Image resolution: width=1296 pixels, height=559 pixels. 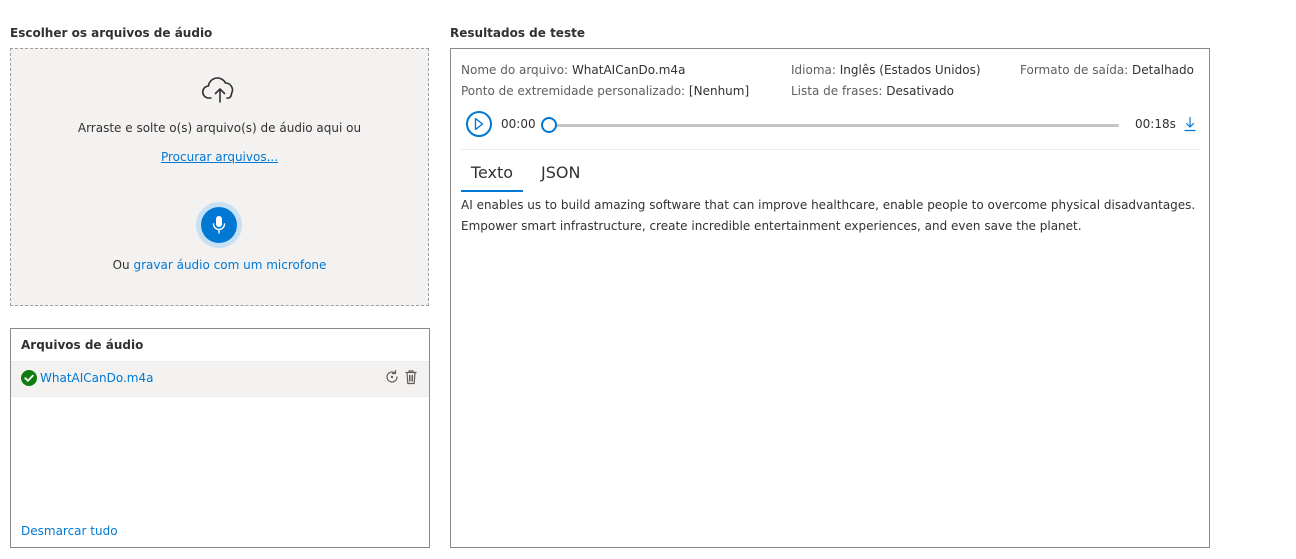 What do you see at coordinates (82, 345) in the screenshot?
I see `audio-files-title: Arquivos de áudio` at bounding box center [82, 345].